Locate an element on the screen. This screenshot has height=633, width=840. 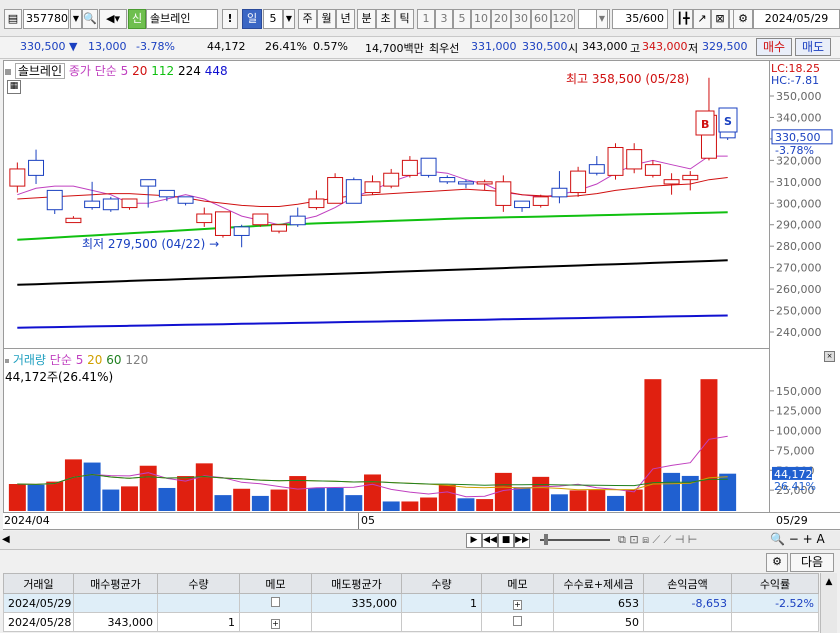
next-button: 다음 is located at coordinates (812, 562).